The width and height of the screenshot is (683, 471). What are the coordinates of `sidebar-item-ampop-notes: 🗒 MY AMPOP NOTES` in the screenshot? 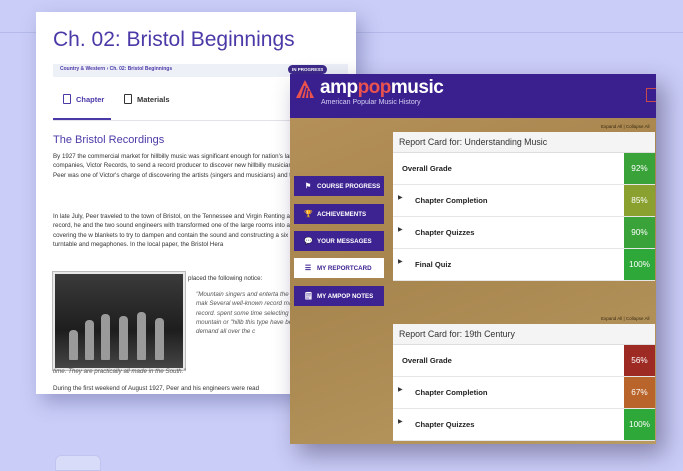 It's located at (339, 296).